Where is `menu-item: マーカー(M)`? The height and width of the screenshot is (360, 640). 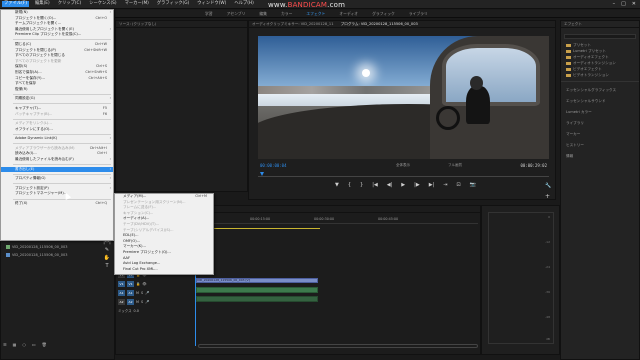 menu-item: マーカー(M) is located at coordinates (137, 4).